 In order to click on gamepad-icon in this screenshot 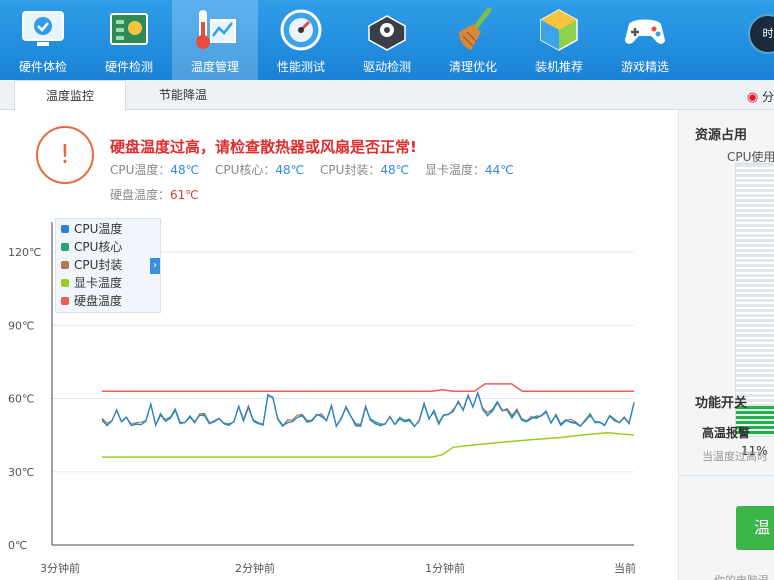, I will do `click(645, 31)`.